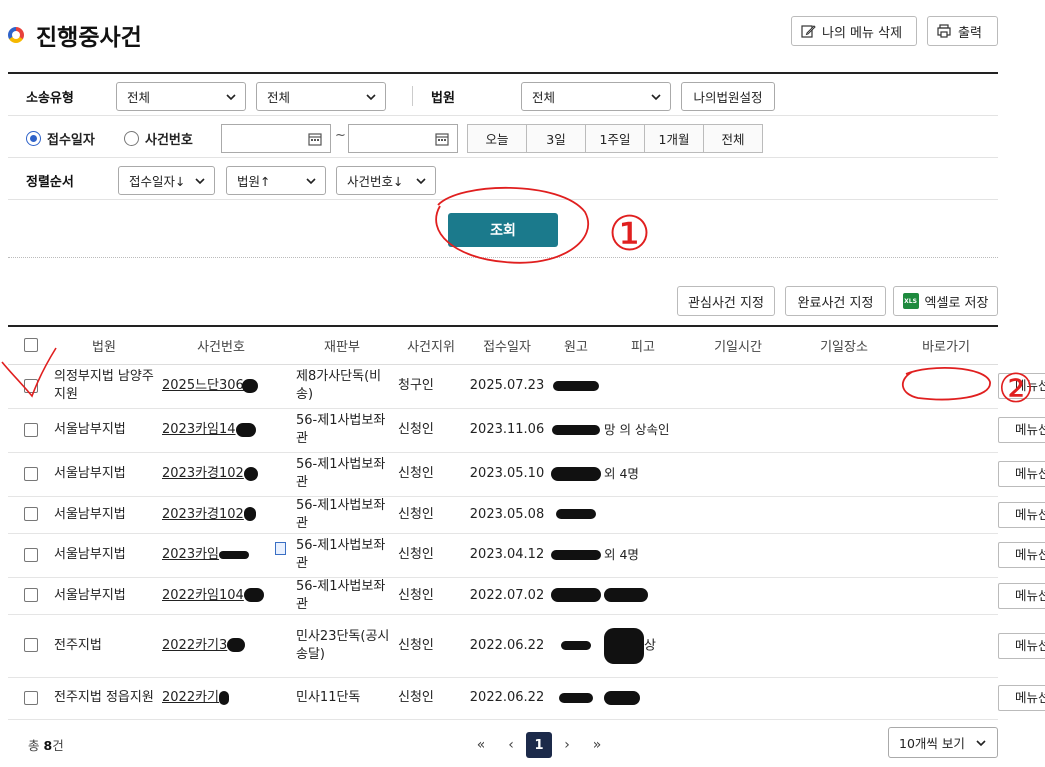  Describe the element at coordinates (556, 138) in the screenshot. I see `period-3days: 3일` at that location.